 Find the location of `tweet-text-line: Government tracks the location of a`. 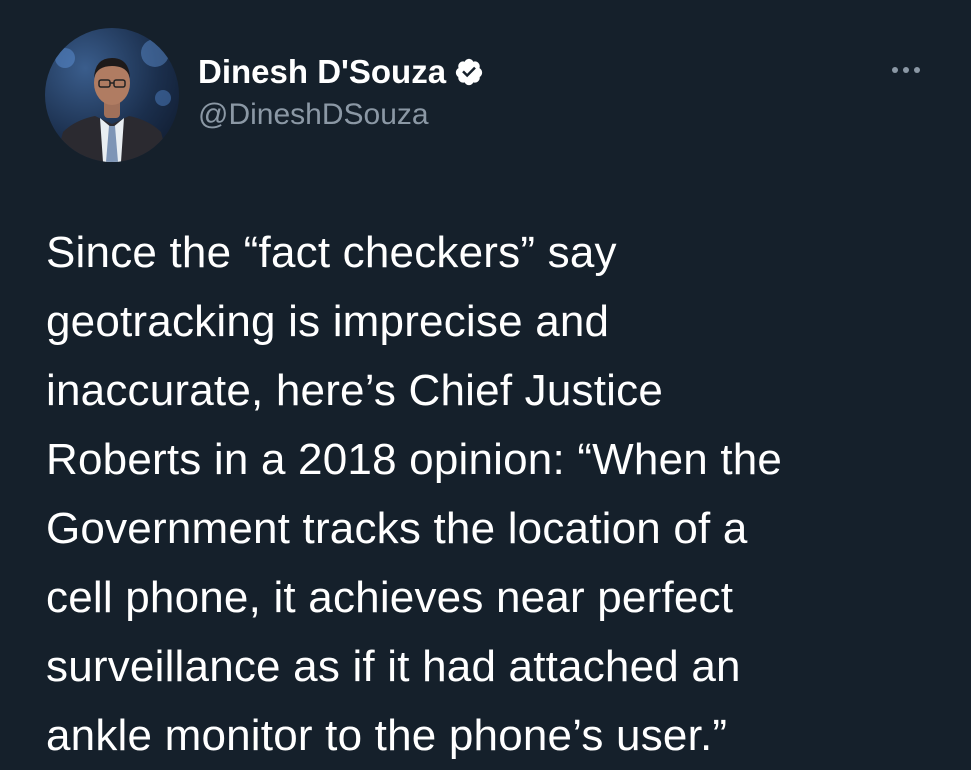

tweet-text-line: Government tracks the location of a is located at coordinates (397, 528).